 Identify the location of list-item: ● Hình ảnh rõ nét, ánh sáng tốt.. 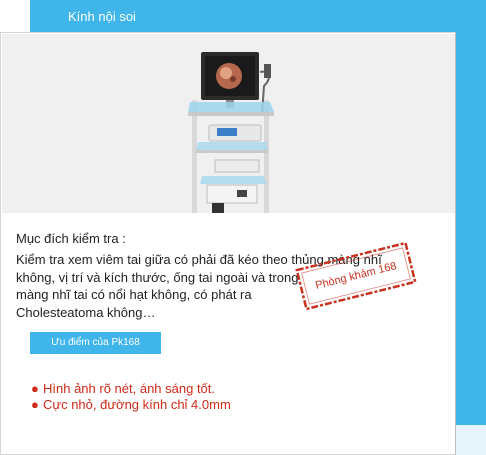
(131, 389).